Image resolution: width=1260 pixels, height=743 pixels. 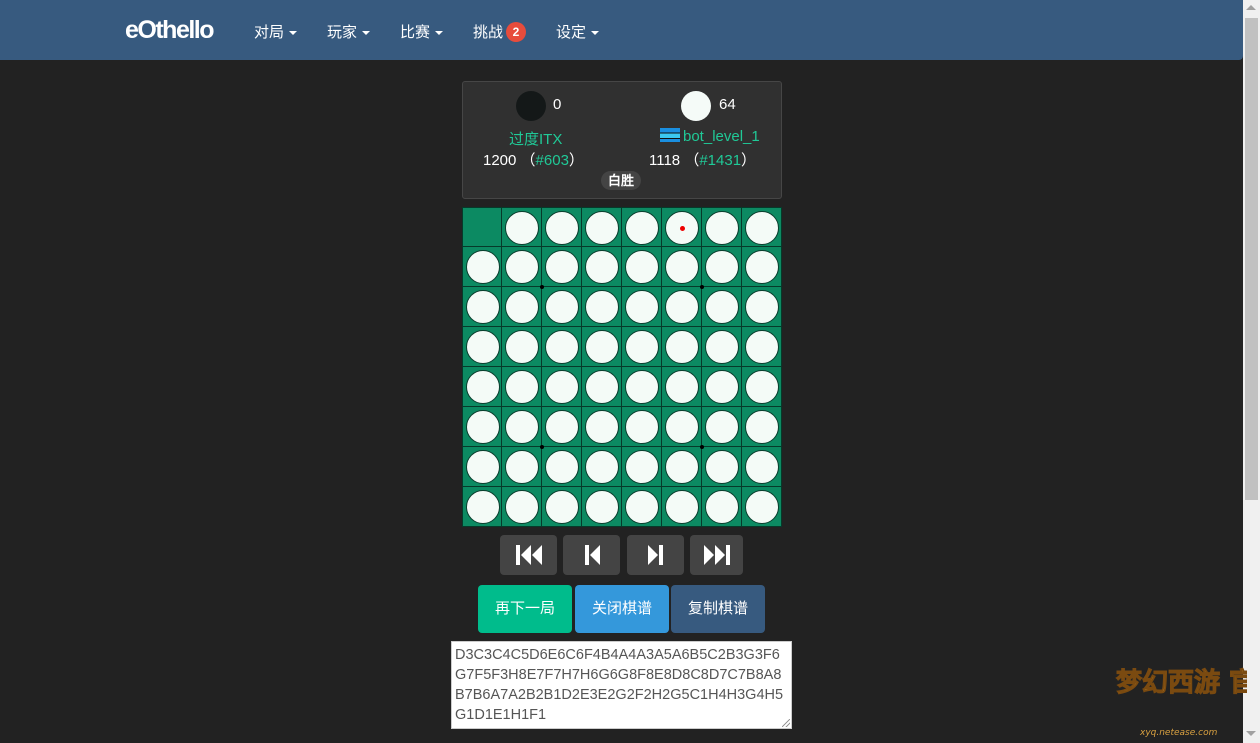 I want to click on board-cell-A4, so click(x=482, y=347).